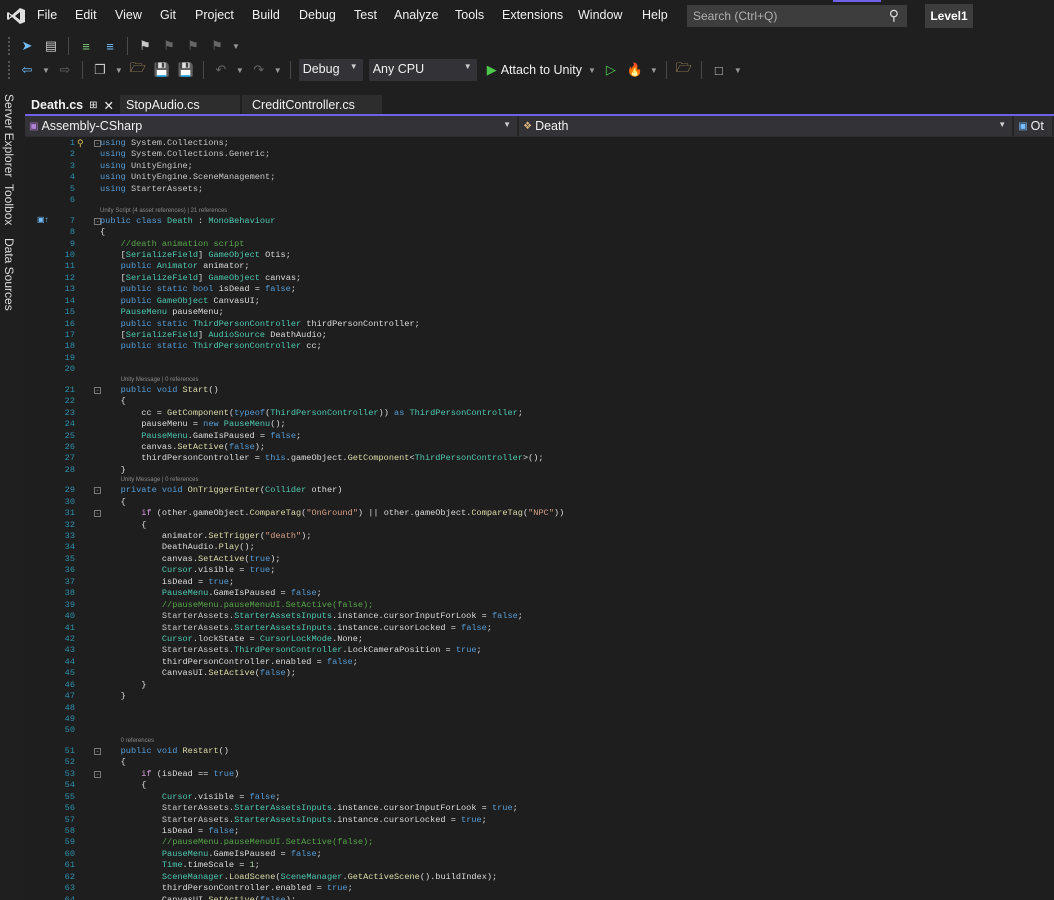 The image size is (1054, 900). What do you see at coordinates (684, 69) in the screenshot?
I see `find-in-files-icon: 🗁` at bounding box center [684, 69].